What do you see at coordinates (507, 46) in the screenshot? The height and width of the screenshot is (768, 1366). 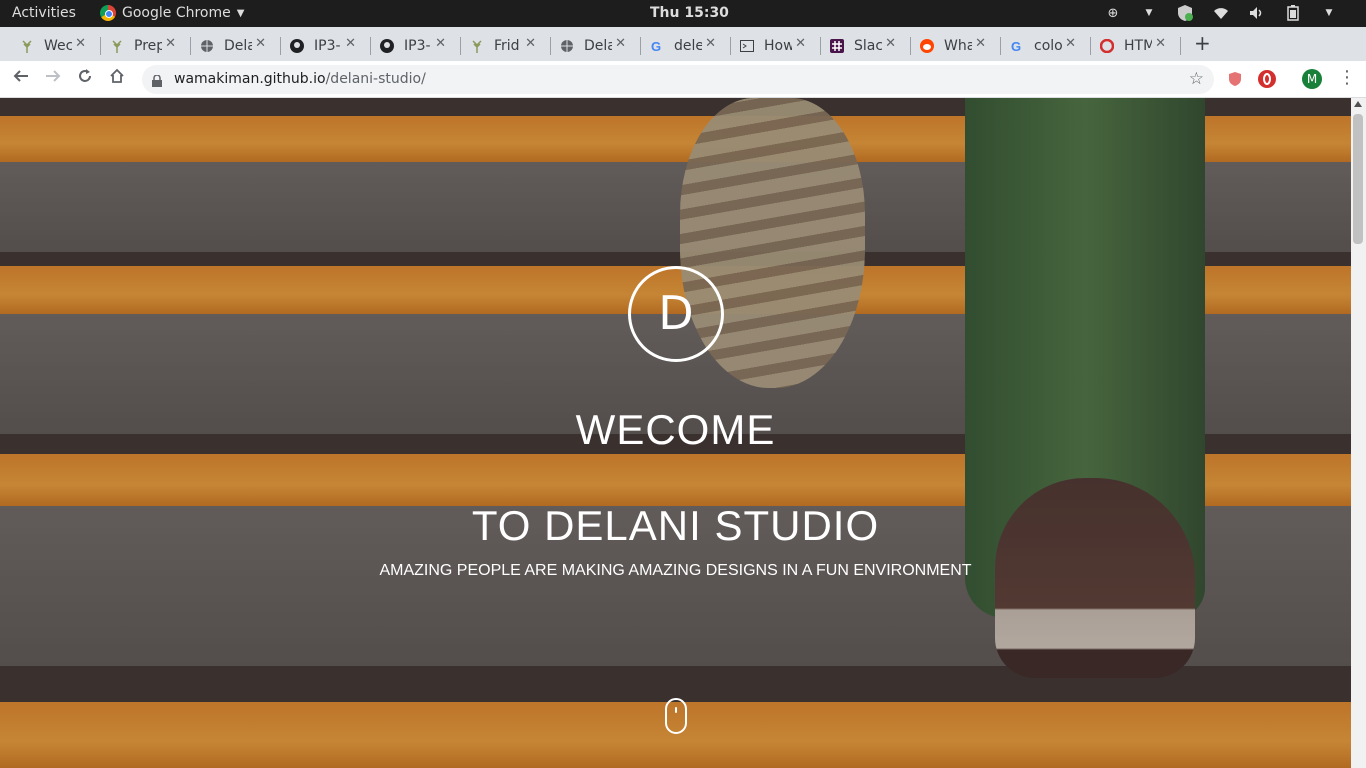 I see `tab-label: Frid` at bounding box center [507, 46].